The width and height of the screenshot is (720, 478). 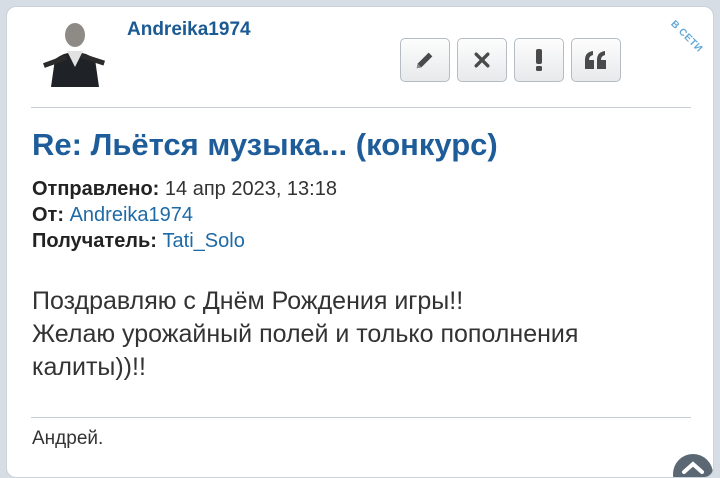 I want to click on meta-from: От: Andreika1974, so click(x=184, y=215).